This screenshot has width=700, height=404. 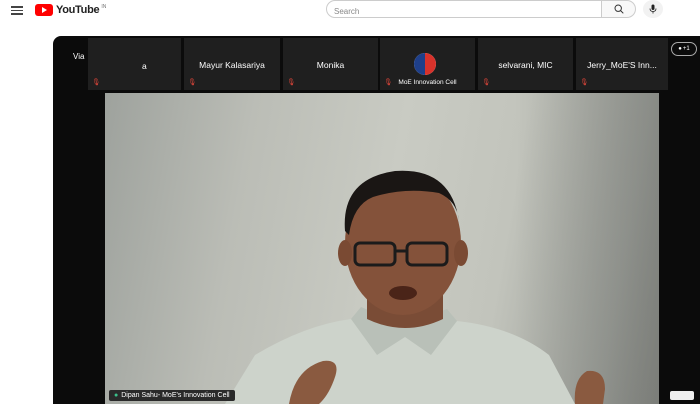 I want to click on participant-name: Mayur Kalasariya, so click(x=232, y=65).